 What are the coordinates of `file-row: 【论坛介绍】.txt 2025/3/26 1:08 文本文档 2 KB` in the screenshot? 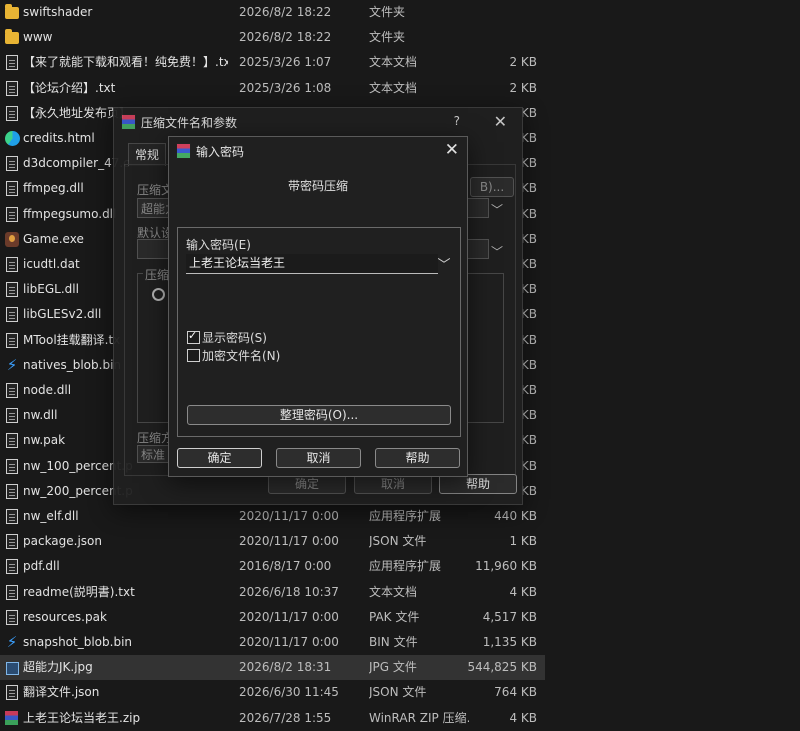 It's located at (272, 88).